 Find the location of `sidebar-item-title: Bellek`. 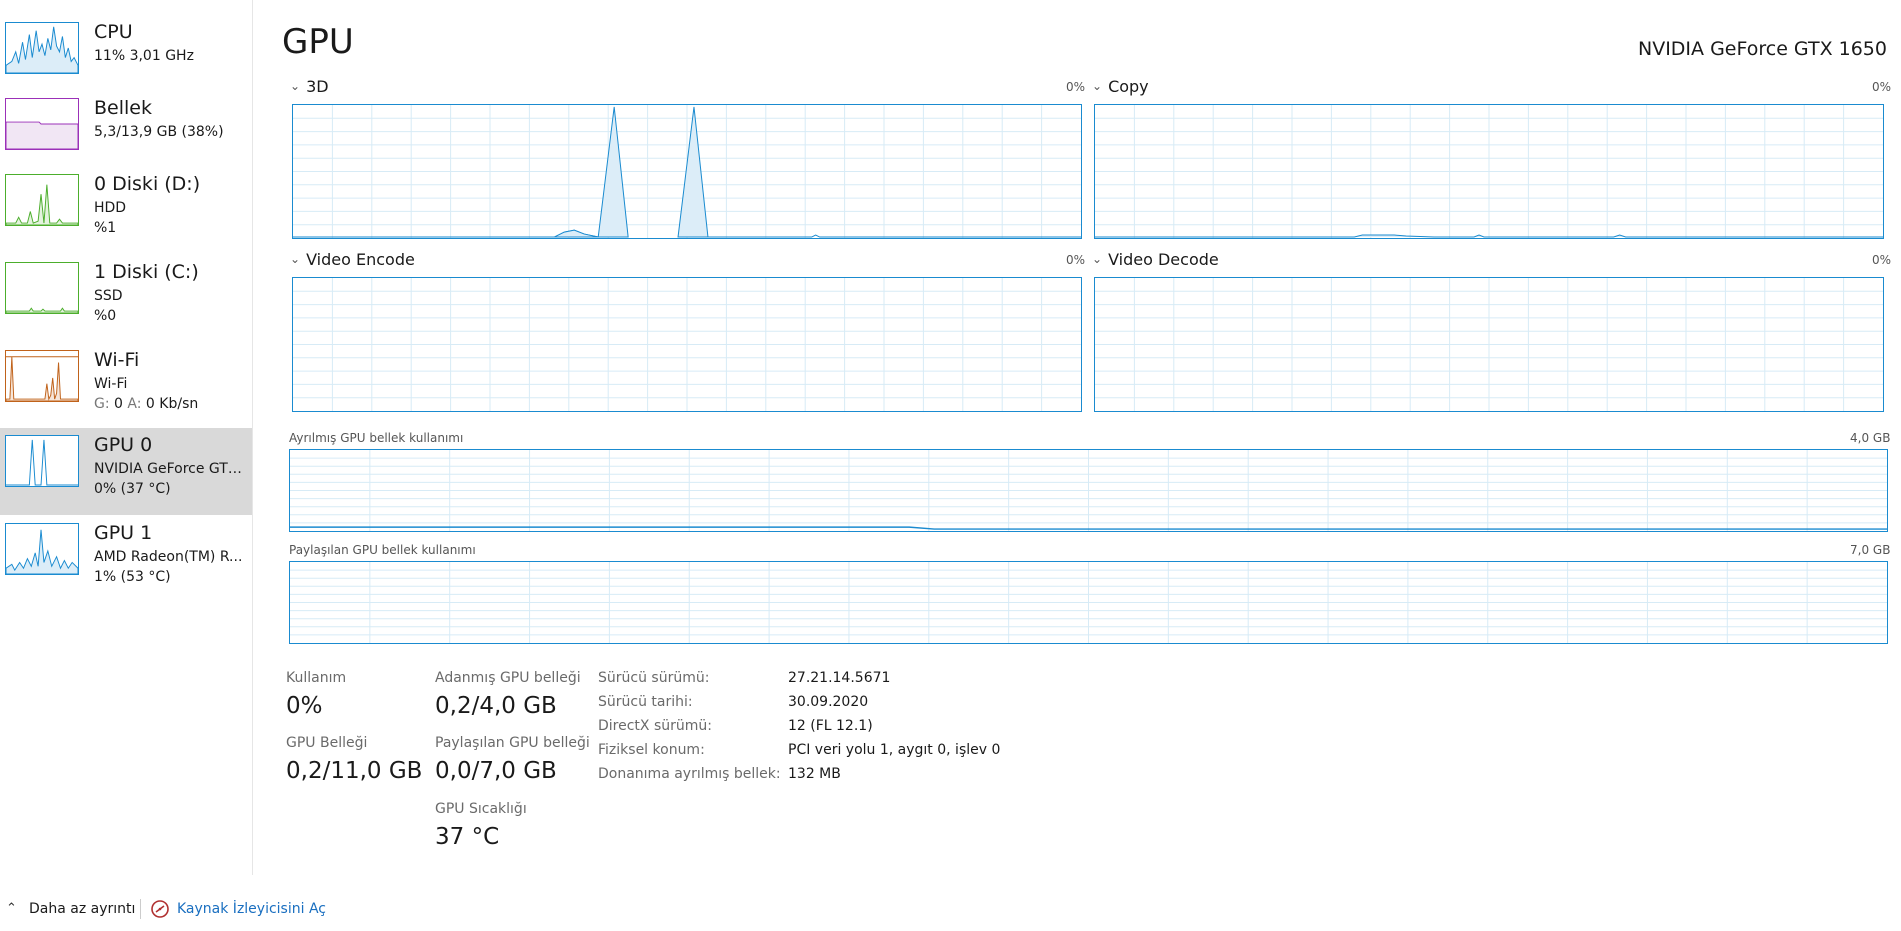

sidebar-item-title: Bellek is located at coordinates (123, 108).